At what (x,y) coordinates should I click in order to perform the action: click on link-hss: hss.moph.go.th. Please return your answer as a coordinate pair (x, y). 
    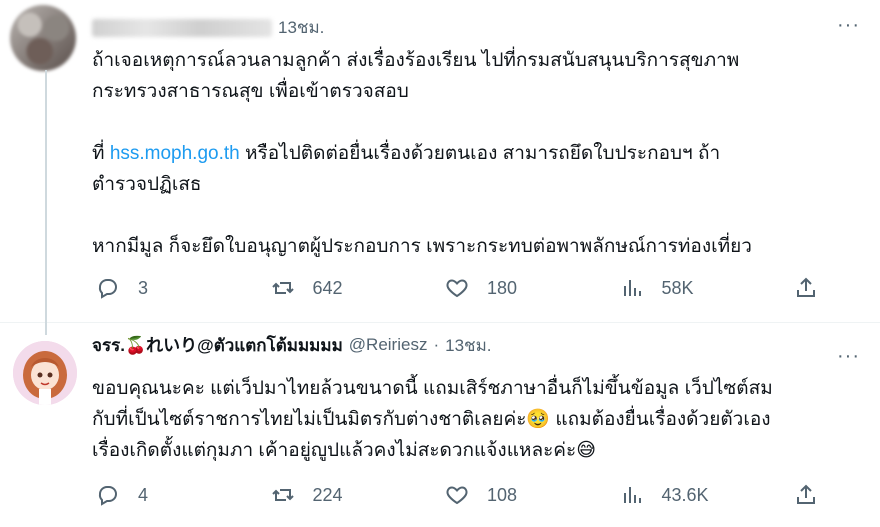
    Looking at the image, I should click on (175, 153).